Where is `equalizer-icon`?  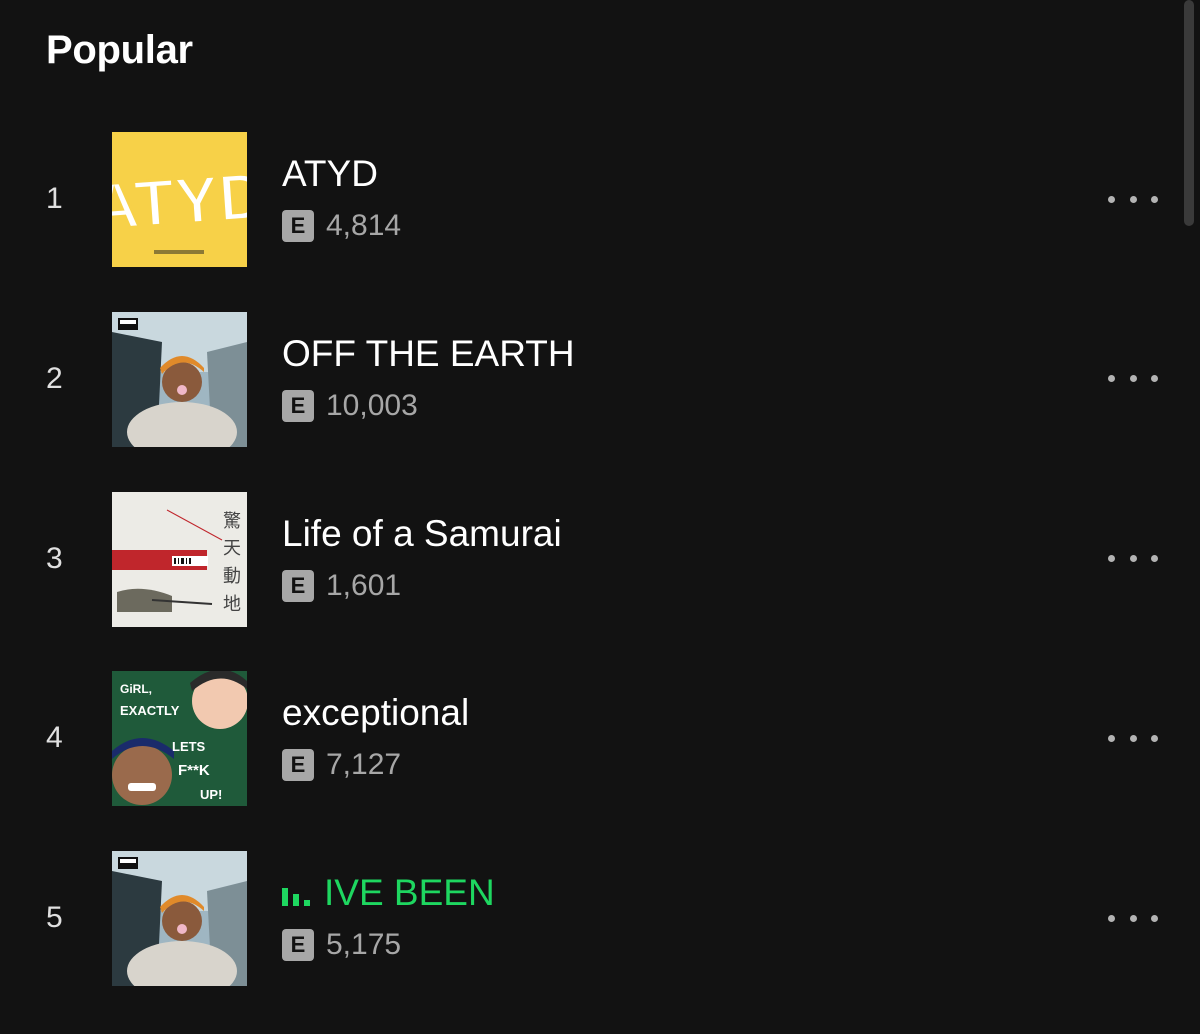
equalizer-icon is located at coordinates (296, 897).